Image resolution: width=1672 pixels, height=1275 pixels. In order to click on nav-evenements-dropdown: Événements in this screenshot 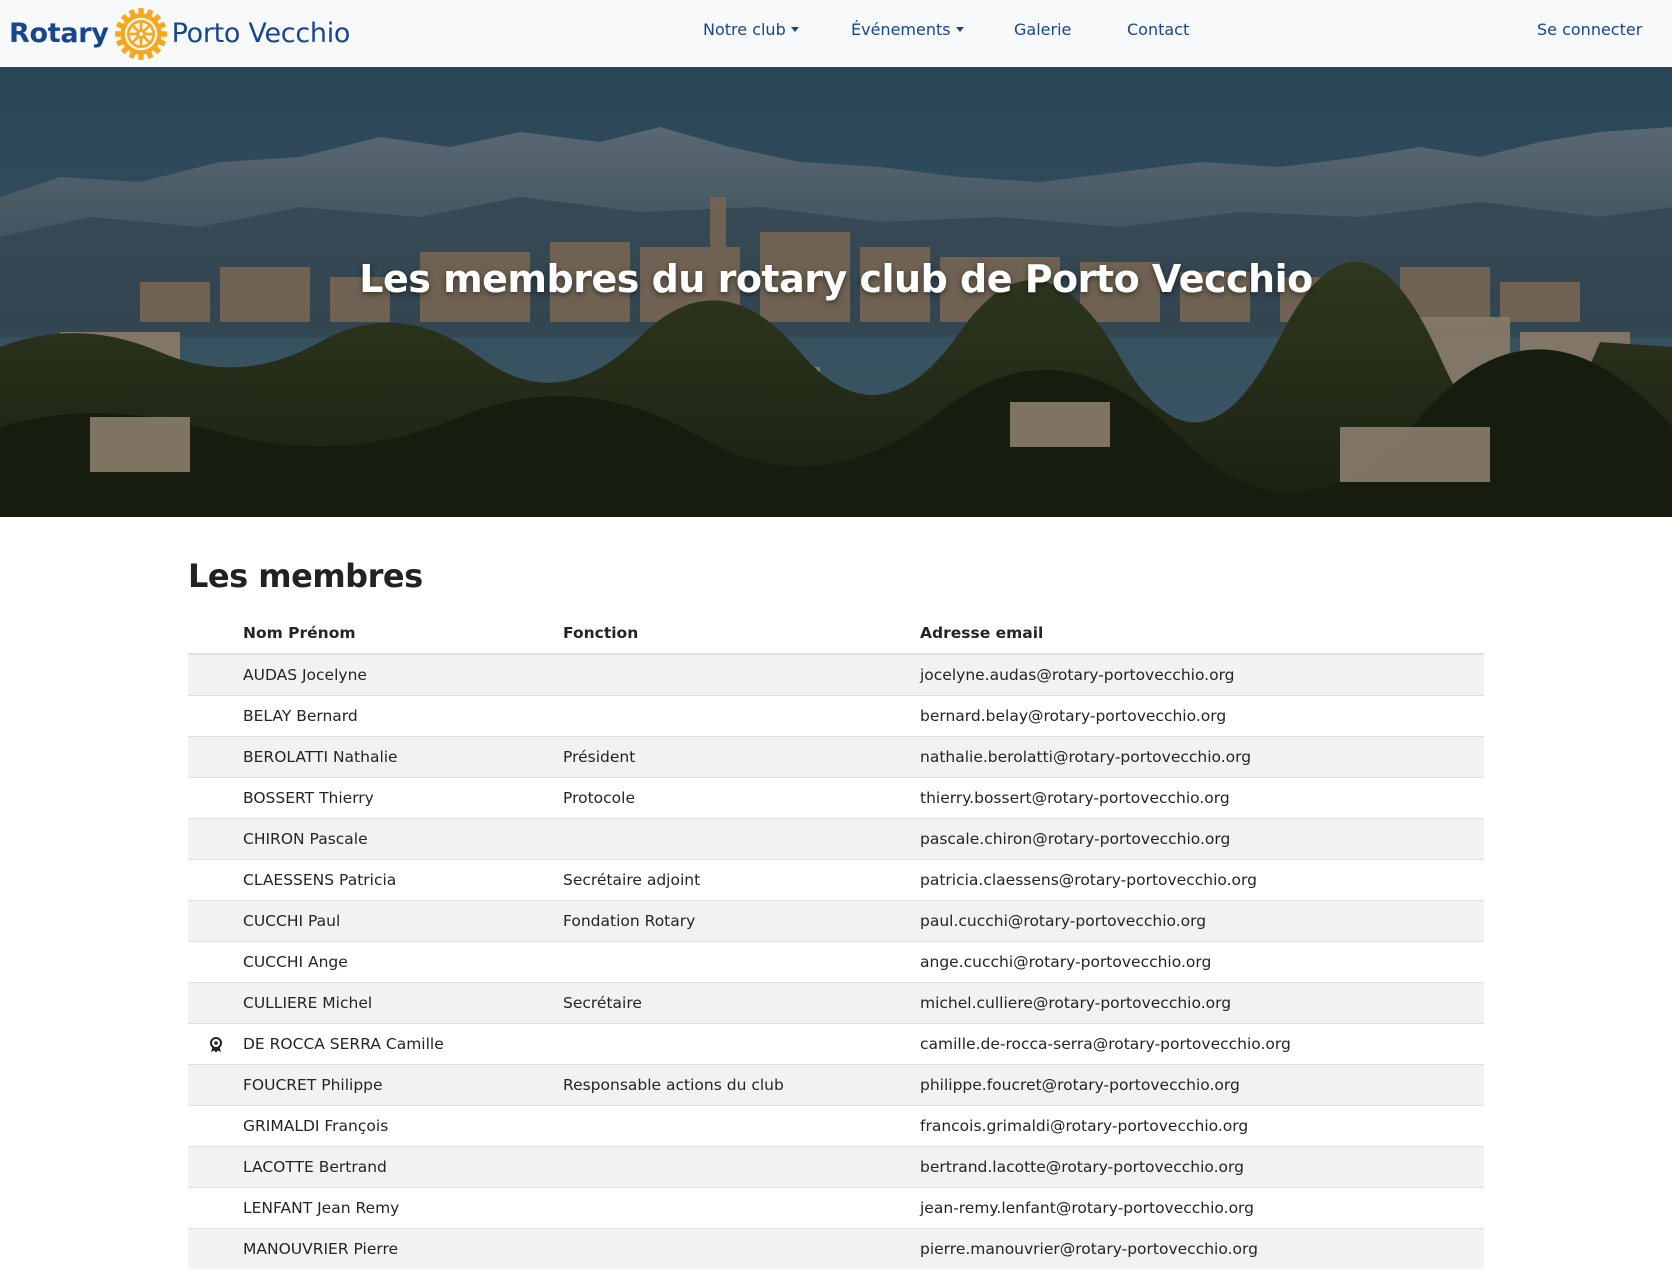, I will do `click(907, 30)`.